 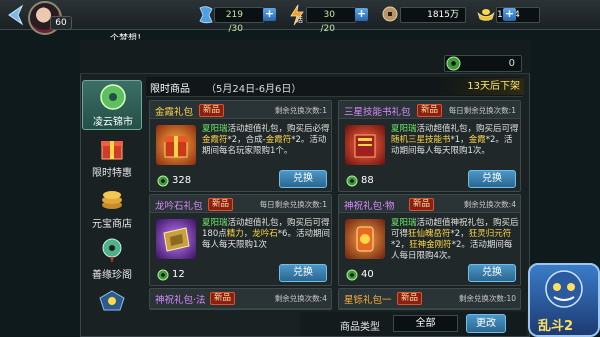 I want to click on description-segment: 龙吟石, so click(x=265, y=234).